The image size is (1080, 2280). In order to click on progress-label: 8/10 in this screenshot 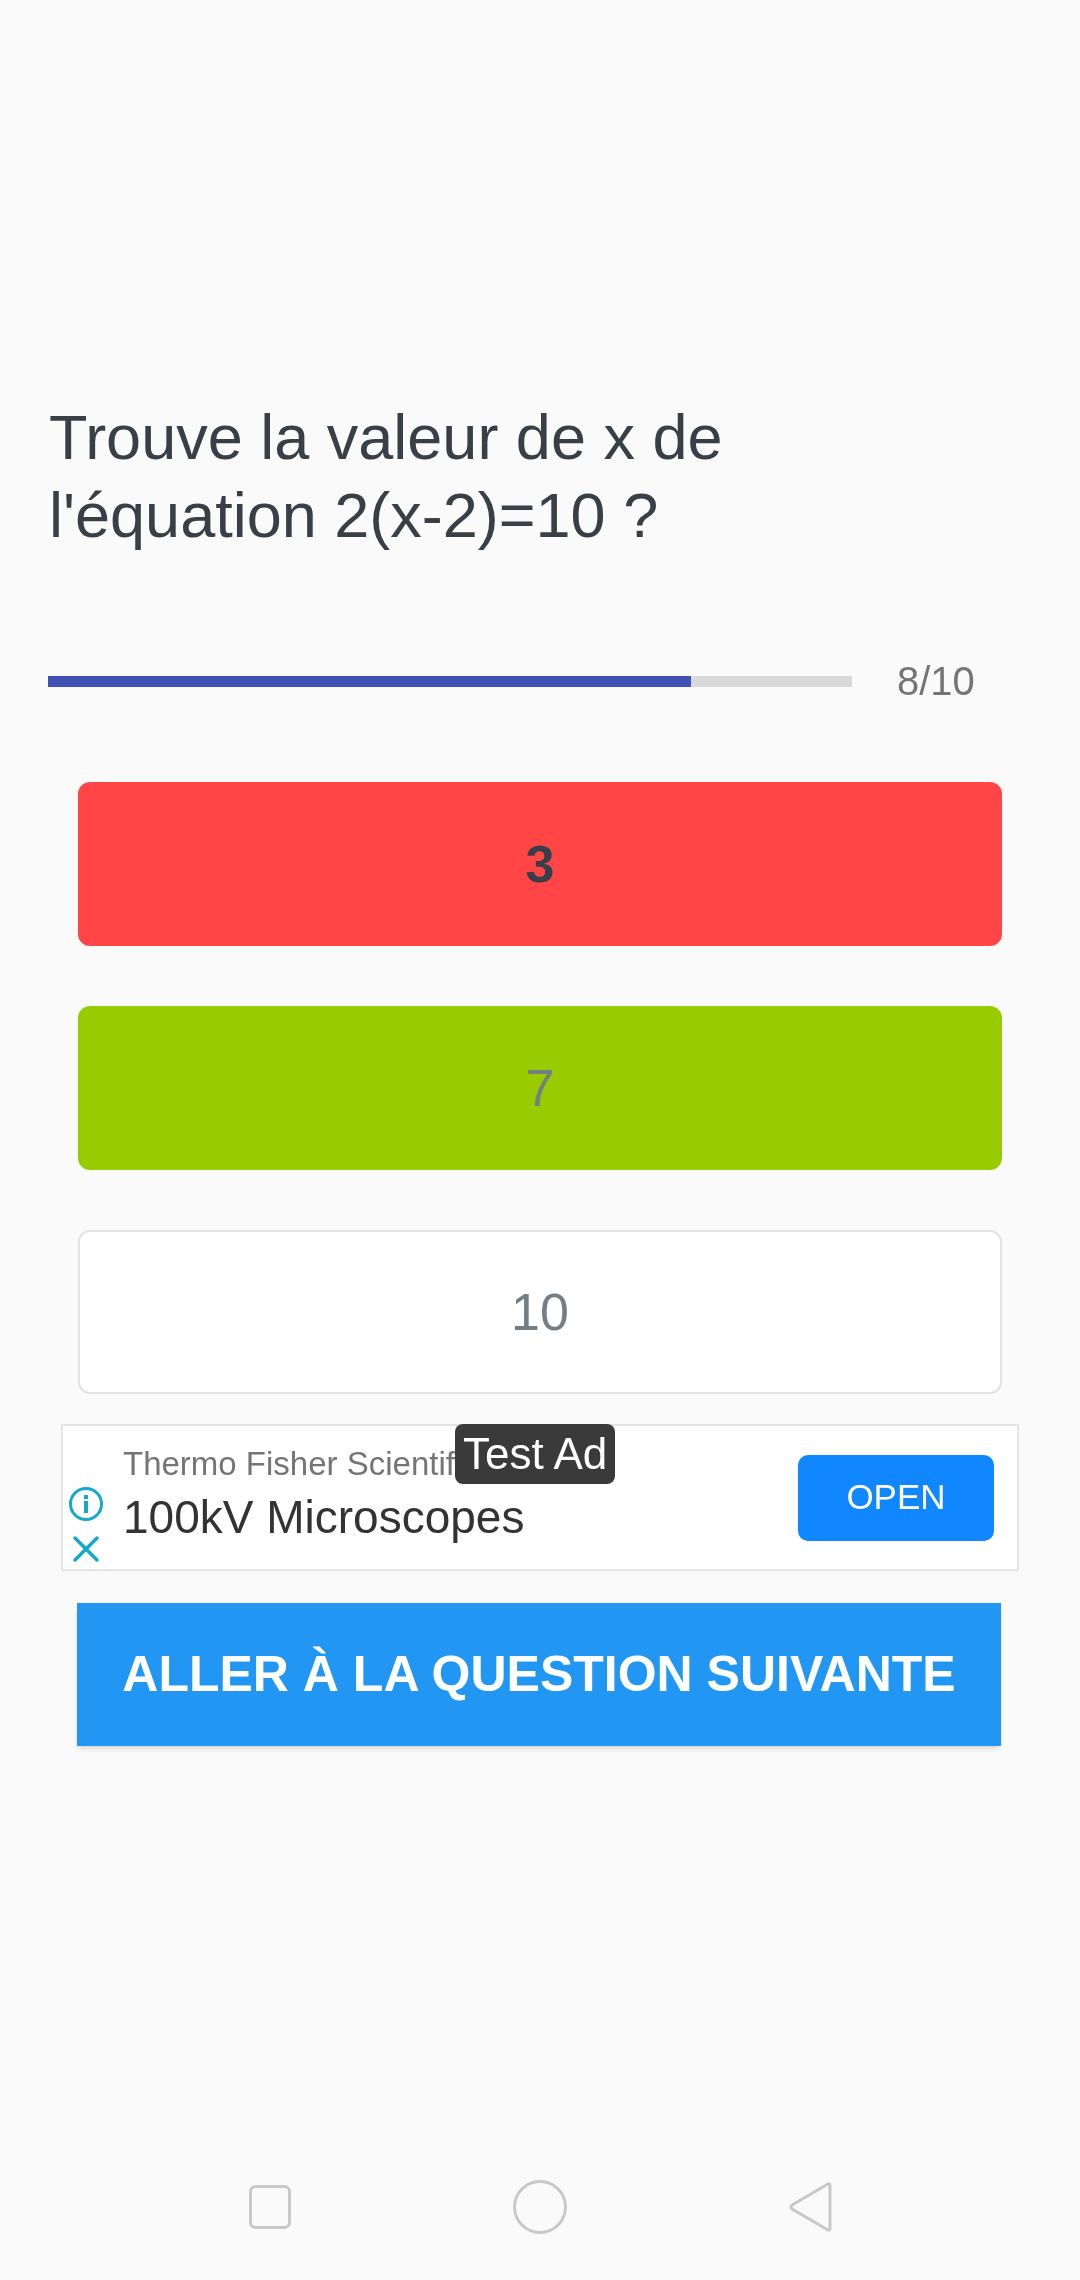, I will do `click(936, 681)`.